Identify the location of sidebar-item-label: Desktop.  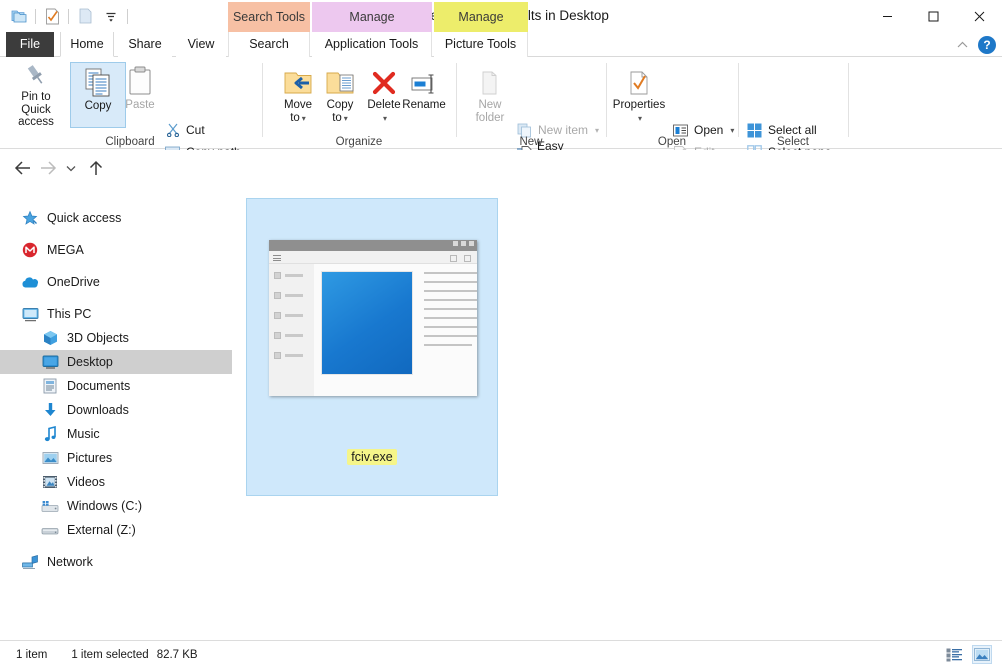
(90, 362).